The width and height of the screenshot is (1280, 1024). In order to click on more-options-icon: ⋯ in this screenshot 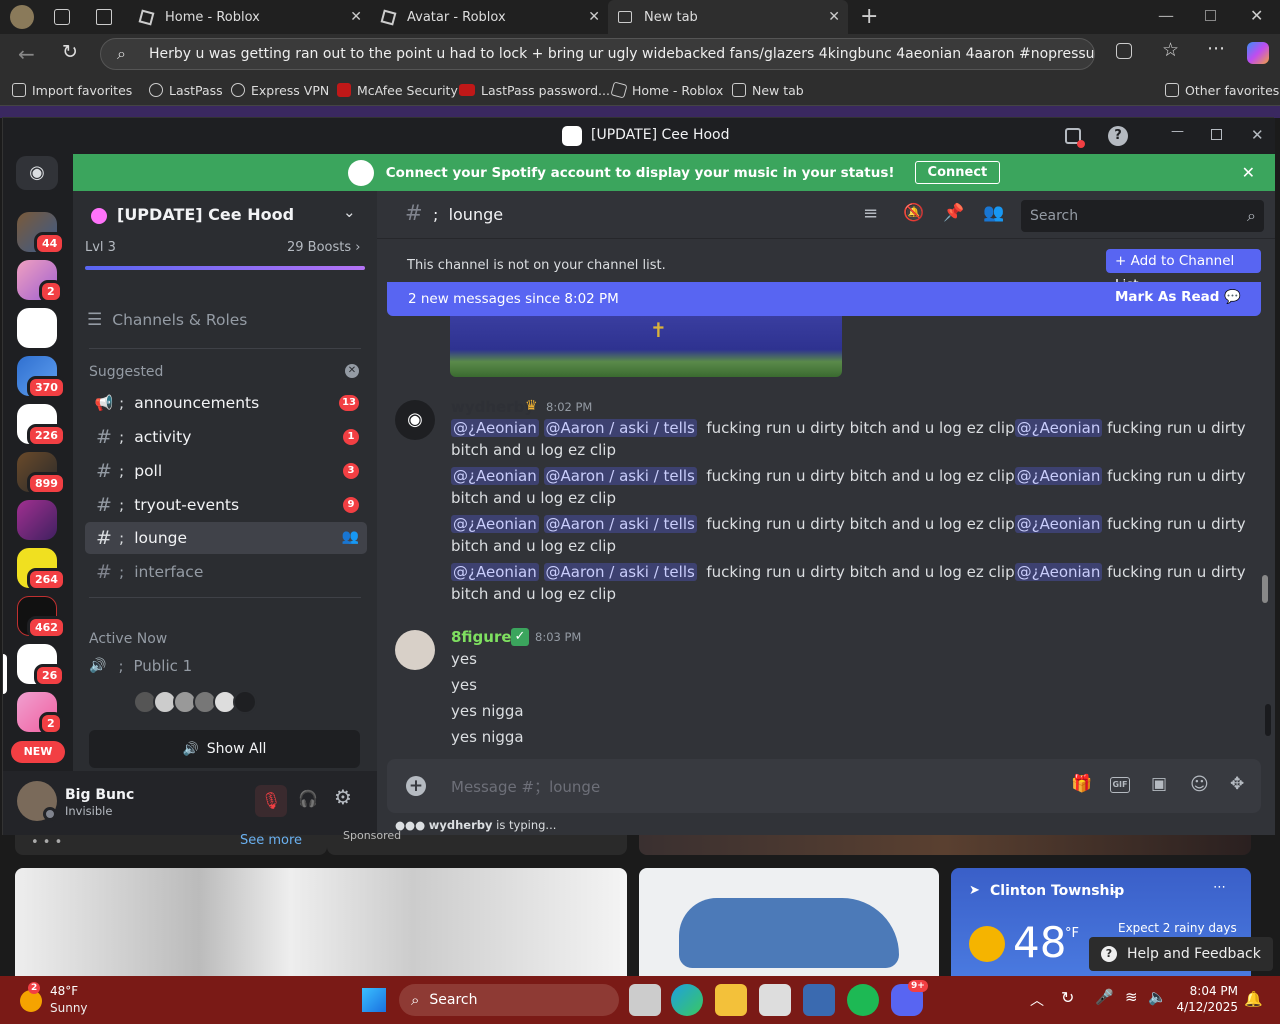, I will do `click(1219, 887)`.